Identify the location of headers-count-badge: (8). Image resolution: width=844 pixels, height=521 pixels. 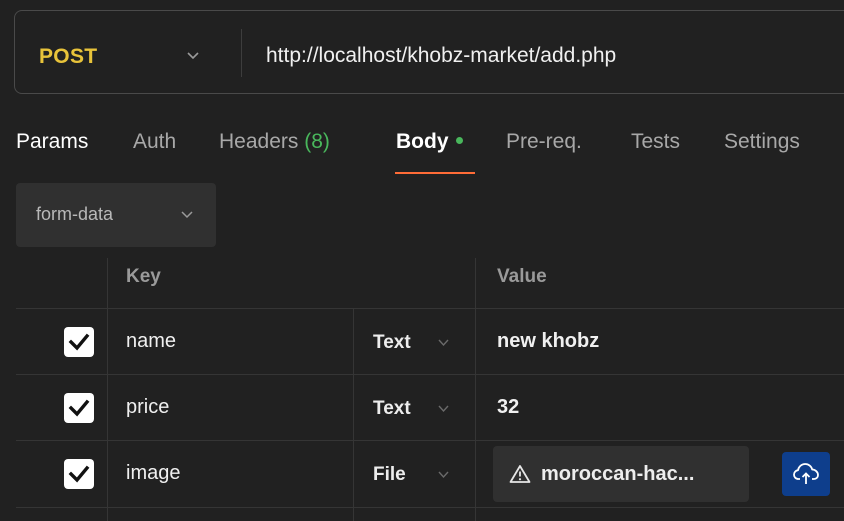
(317, 141).